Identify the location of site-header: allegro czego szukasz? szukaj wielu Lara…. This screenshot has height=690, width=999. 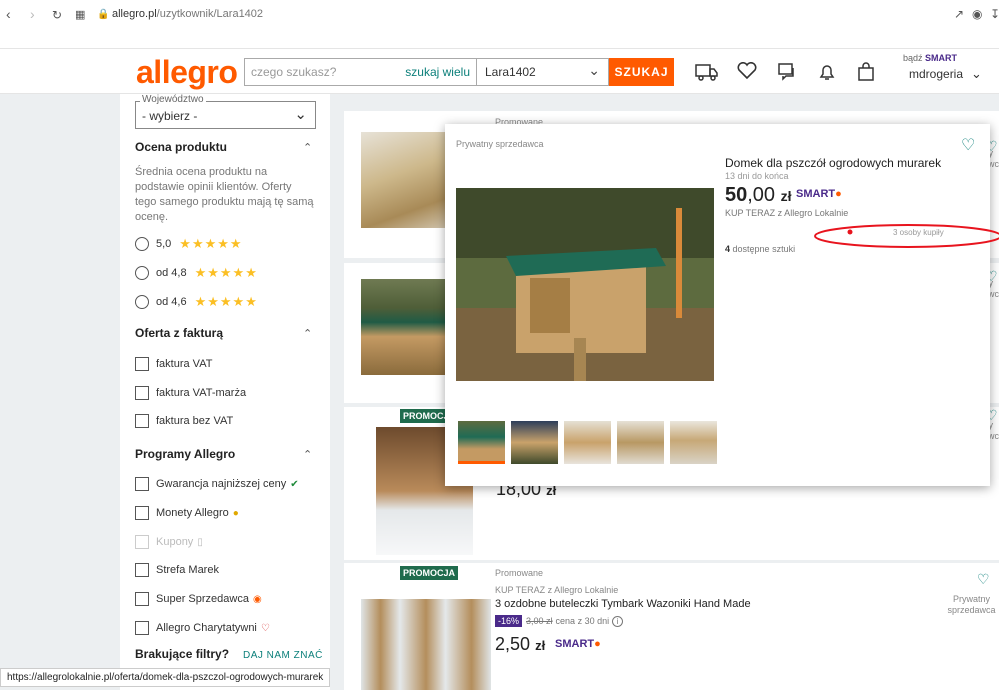
(499, 71).